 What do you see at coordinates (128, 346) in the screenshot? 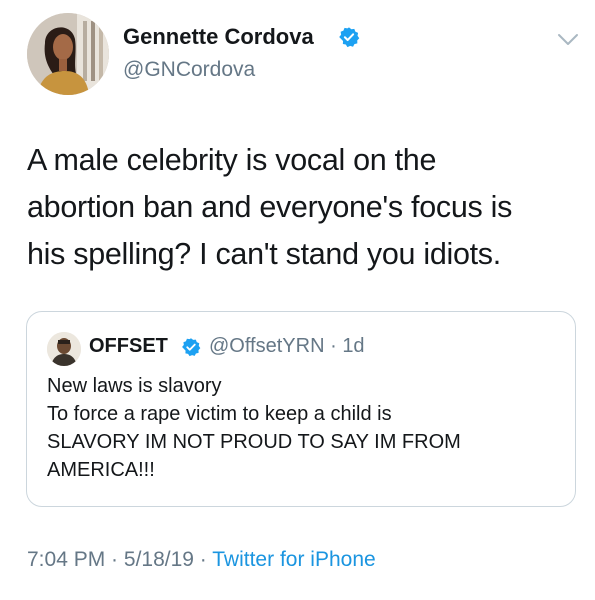
I see `quoted-author-name: OFFSET` at bounding box center [128, 346].